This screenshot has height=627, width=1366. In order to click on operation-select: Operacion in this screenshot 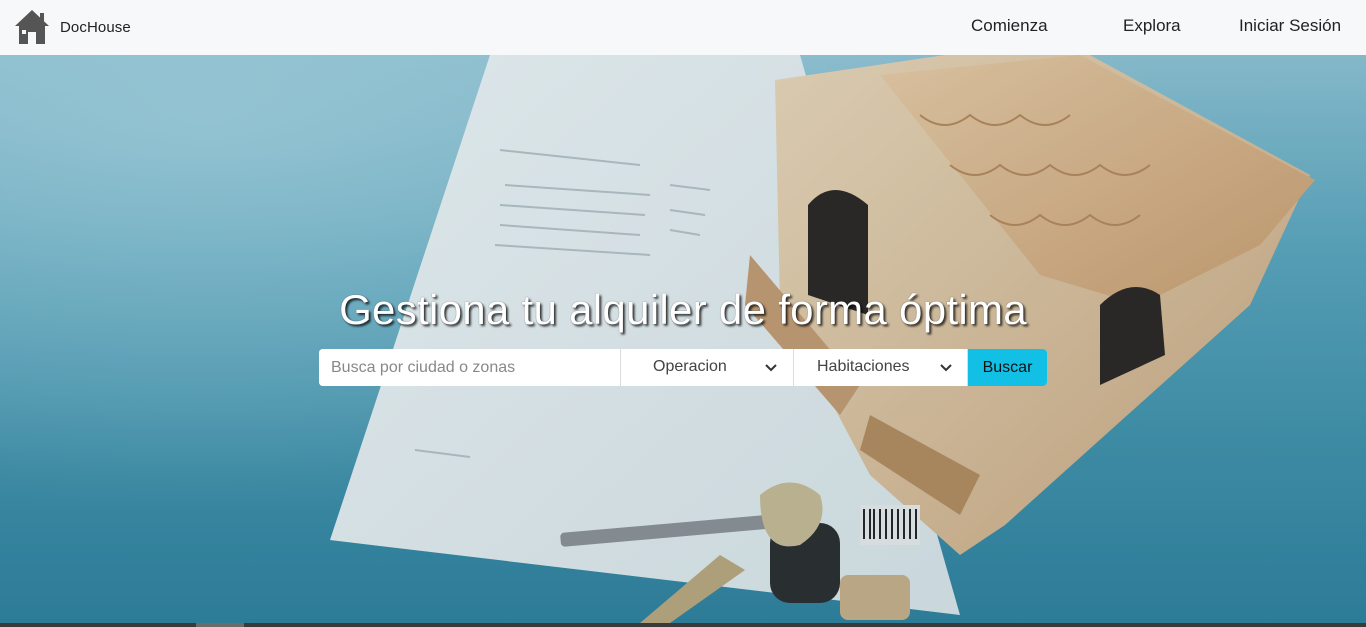, I will do `click(707, 367)`.